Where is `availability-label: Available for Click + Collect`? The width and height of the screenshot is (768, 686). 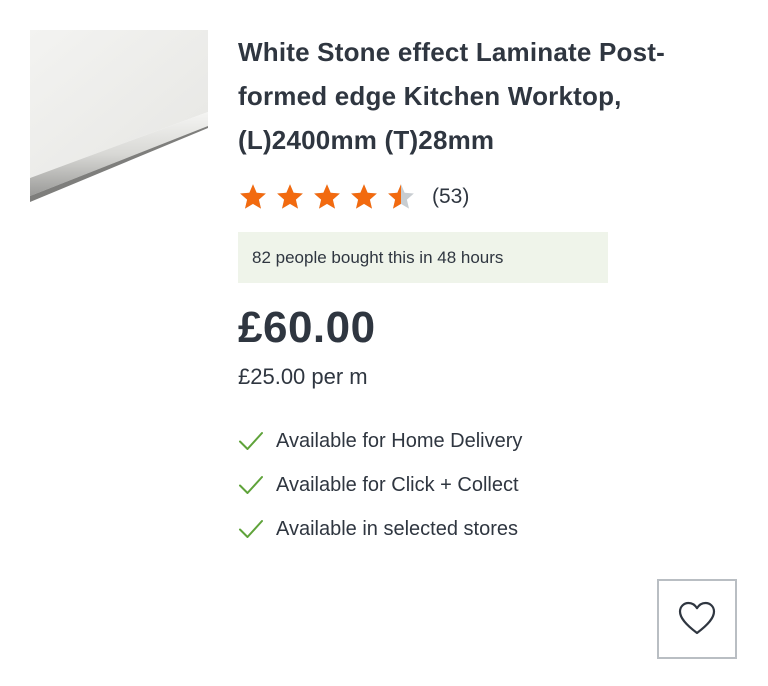
availability-label: Available for Click + Collect is located at coordinates (397, 484).